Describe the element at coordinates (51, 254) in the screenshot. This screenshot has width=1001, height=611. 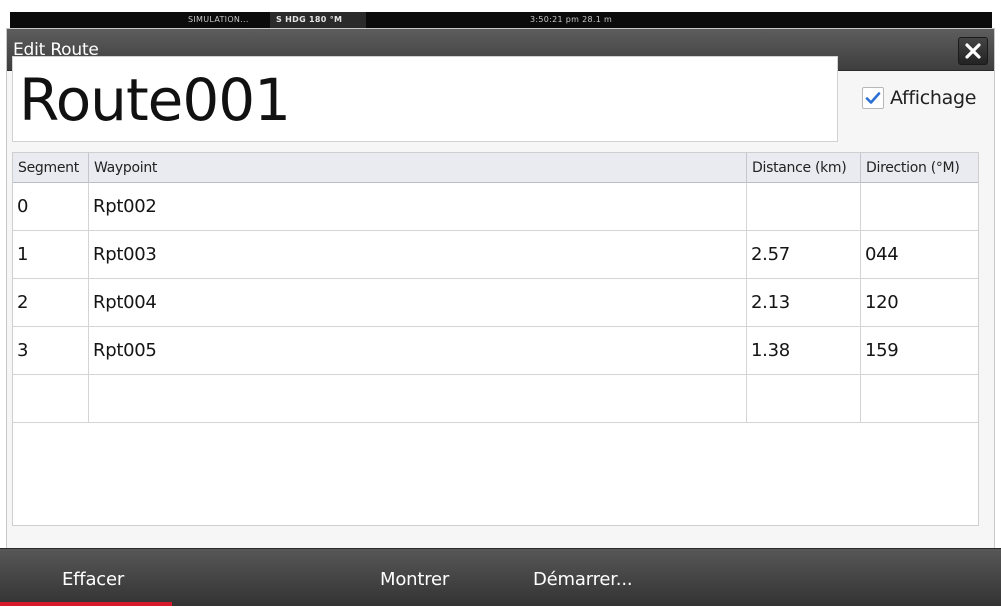
I see `cell-segment: 1` at that location.